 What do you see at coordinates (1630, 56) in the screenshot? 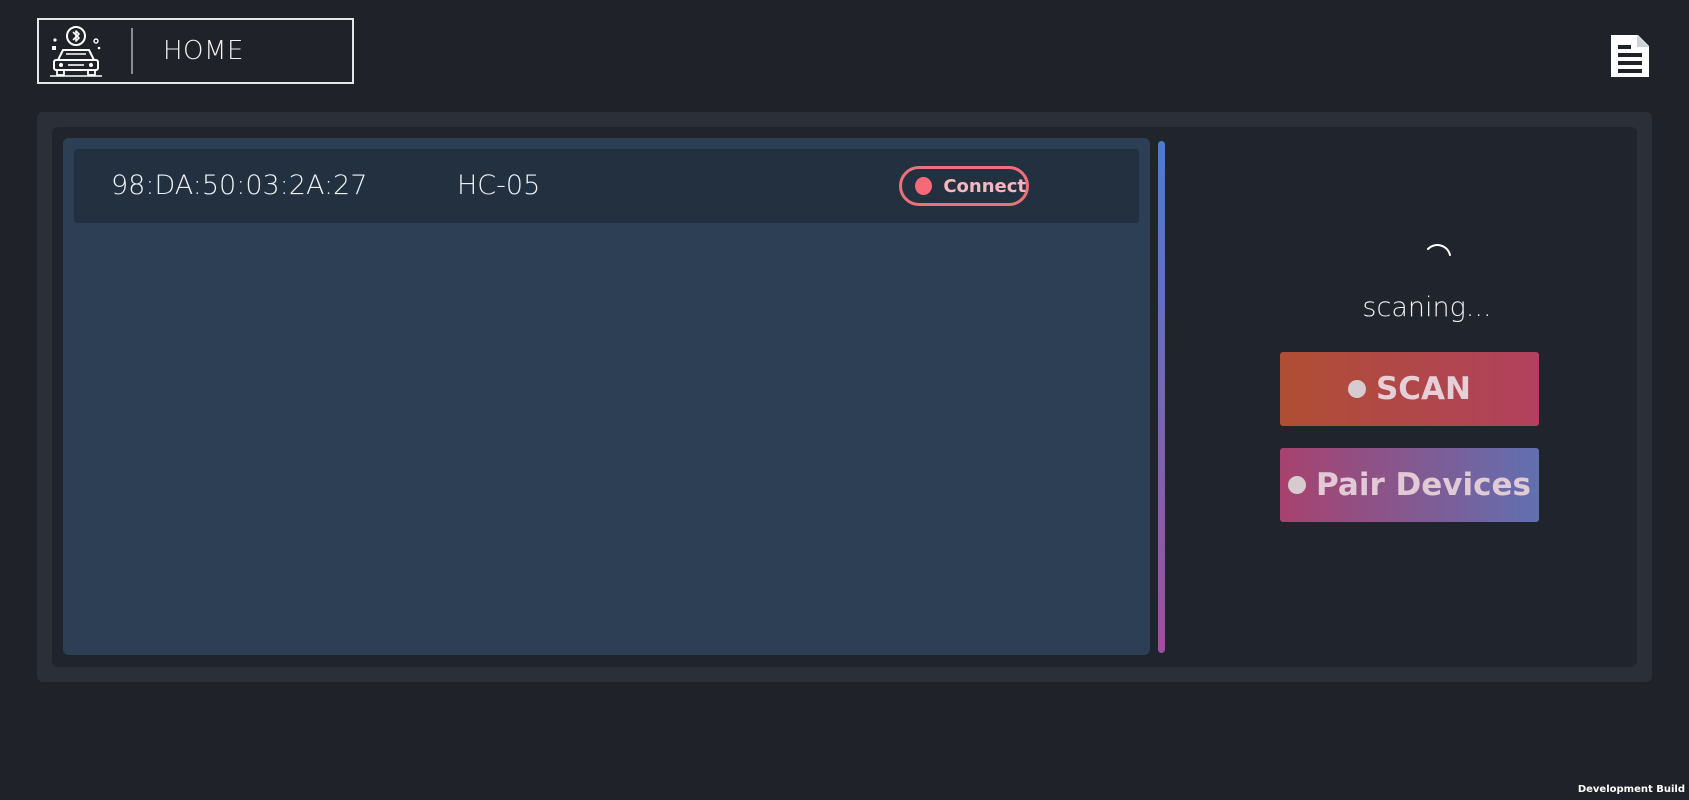
I see `document-icon` at bounding box center [1630, 56].